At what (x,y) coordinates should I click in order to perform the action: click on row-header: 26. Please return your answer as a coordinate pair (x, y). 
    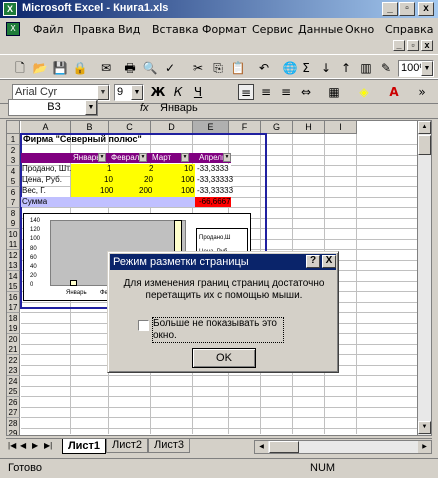
    Looking at the image, I should click on (13, 402).